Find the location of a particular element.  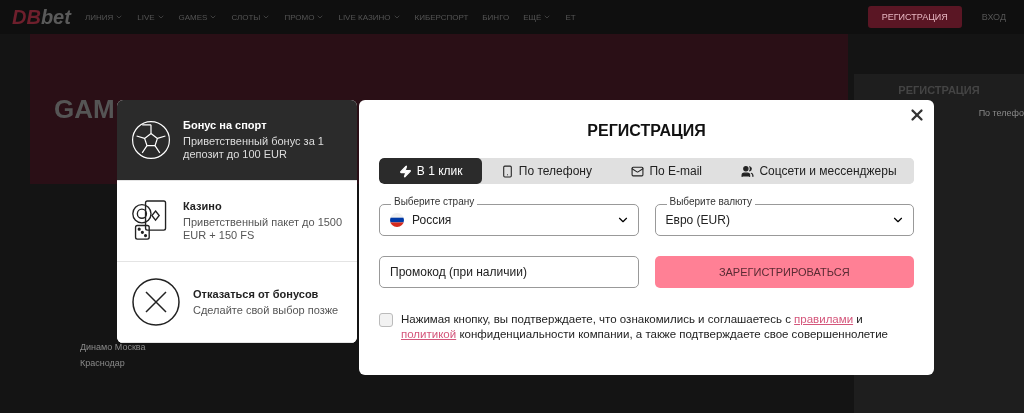

banner-title: GAM is located at coordinates (84, 109).